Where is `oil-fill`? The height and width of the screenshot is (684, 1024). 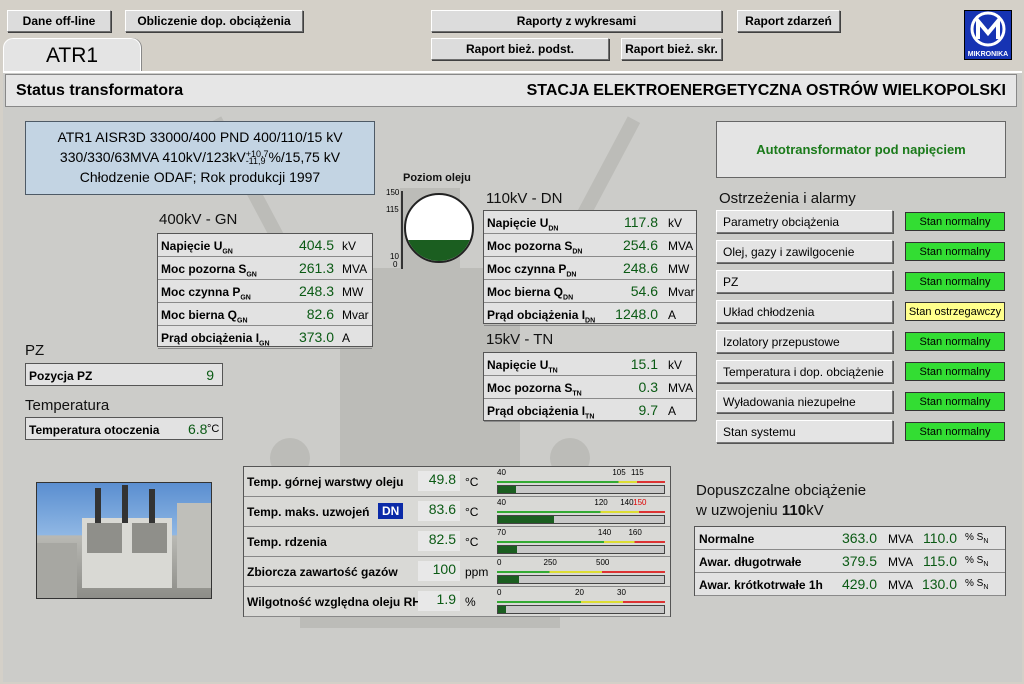
oil-fill is located at coordinates (439, 250).